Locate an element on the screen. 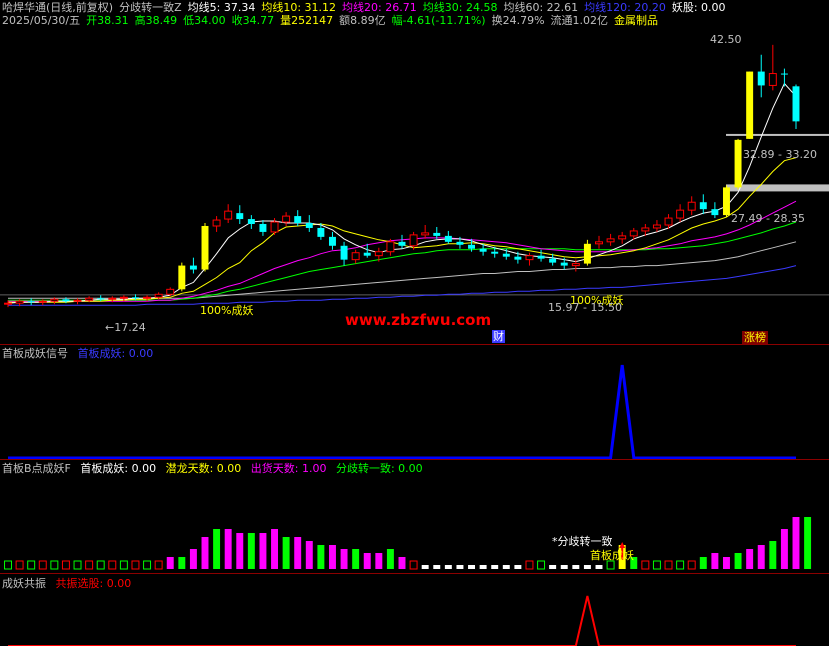 The image size is (829, 646). panel3-value-1: 首板成妖: 0.00 is located at coordinates (118, 468).